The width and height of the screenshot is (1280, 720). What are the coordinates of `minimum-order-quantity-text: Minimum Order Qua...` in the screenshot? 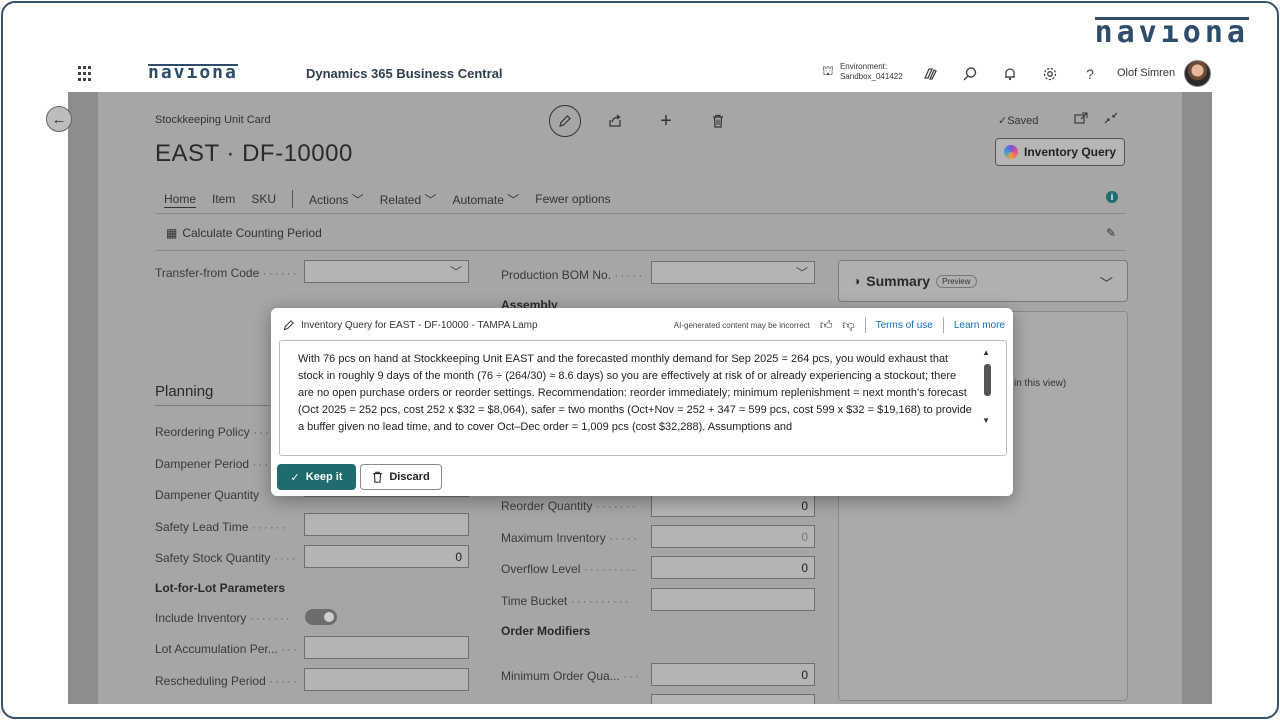 It's located at (560, 676).